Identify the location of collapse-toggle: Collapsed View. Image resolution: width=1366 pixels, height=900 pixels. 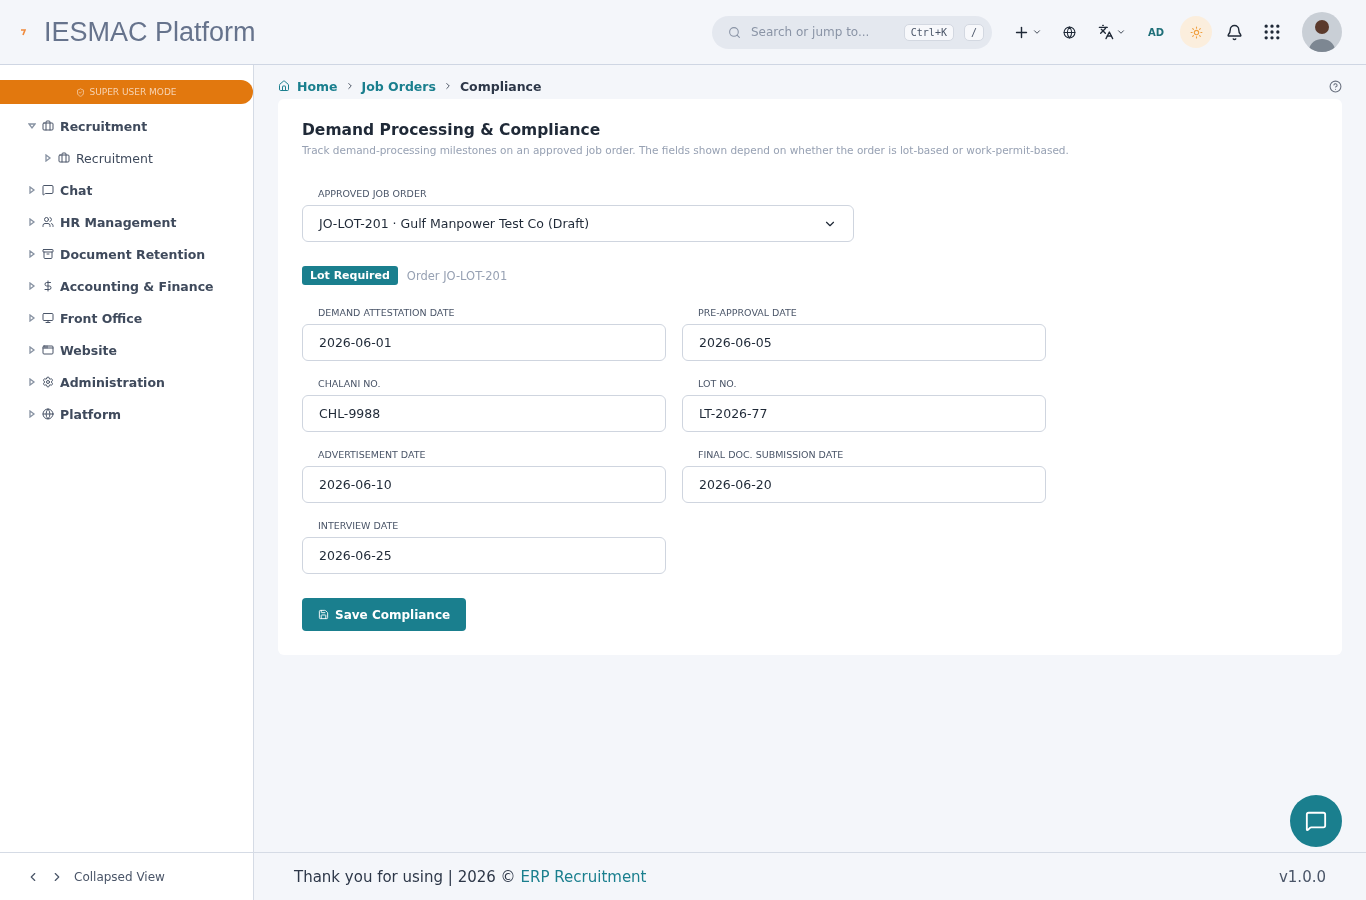
(119, 876).